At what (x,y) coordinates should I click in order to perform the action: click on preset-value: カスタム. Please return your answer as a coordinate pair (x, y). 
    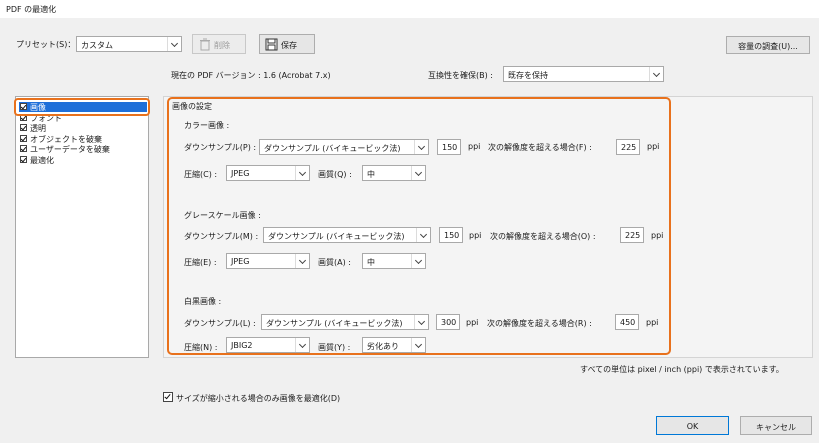
    Looking at the image, I should click on (97, 45).